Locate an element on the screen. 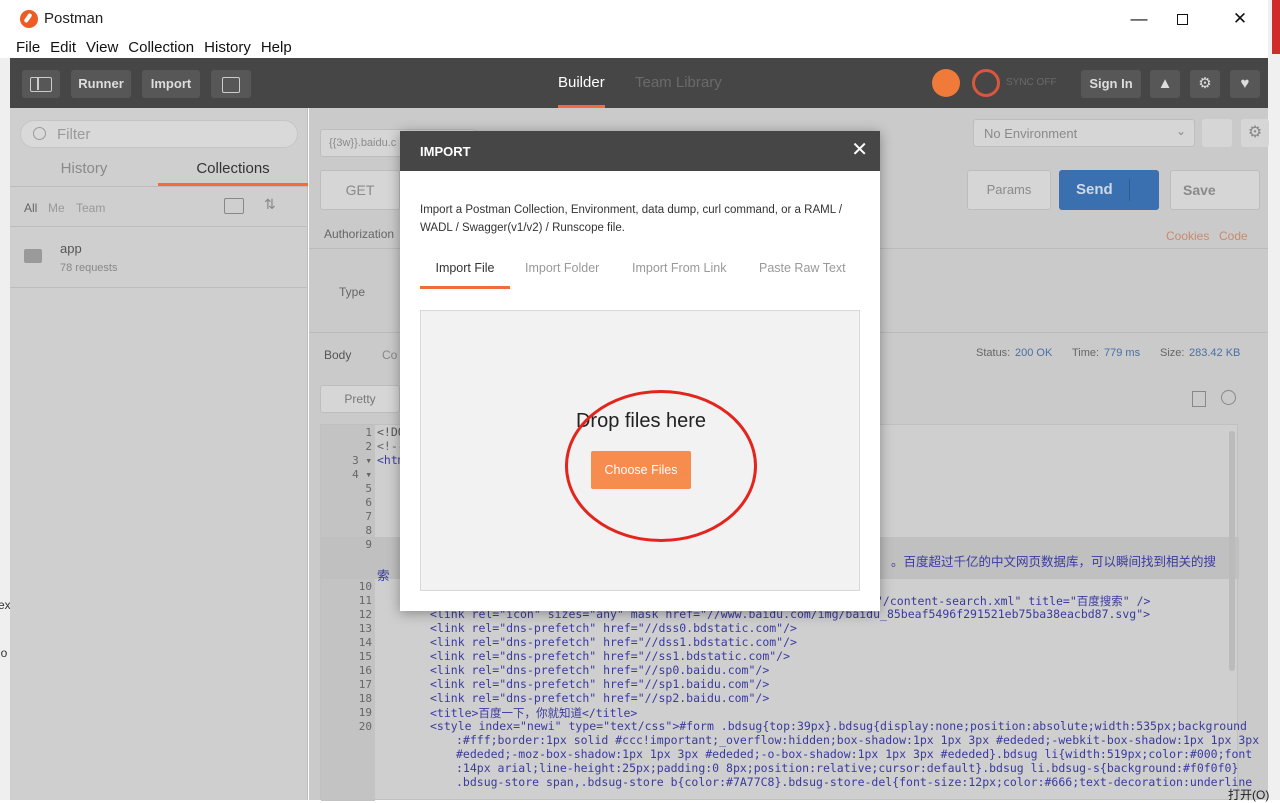 This screenshot has height=803, width=1280. new-window-icon is located at coordinates (231, 84).